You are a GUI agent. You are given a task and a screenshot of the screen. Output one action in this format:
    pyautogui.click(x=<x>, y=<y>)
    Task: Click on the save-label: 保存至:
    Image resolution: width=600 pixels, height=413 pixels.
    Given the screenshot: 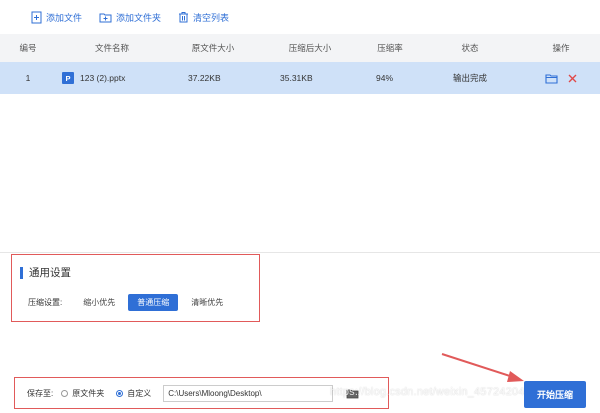 What is the action you would take?
    pyautogui.click(x=40, y=393)
    